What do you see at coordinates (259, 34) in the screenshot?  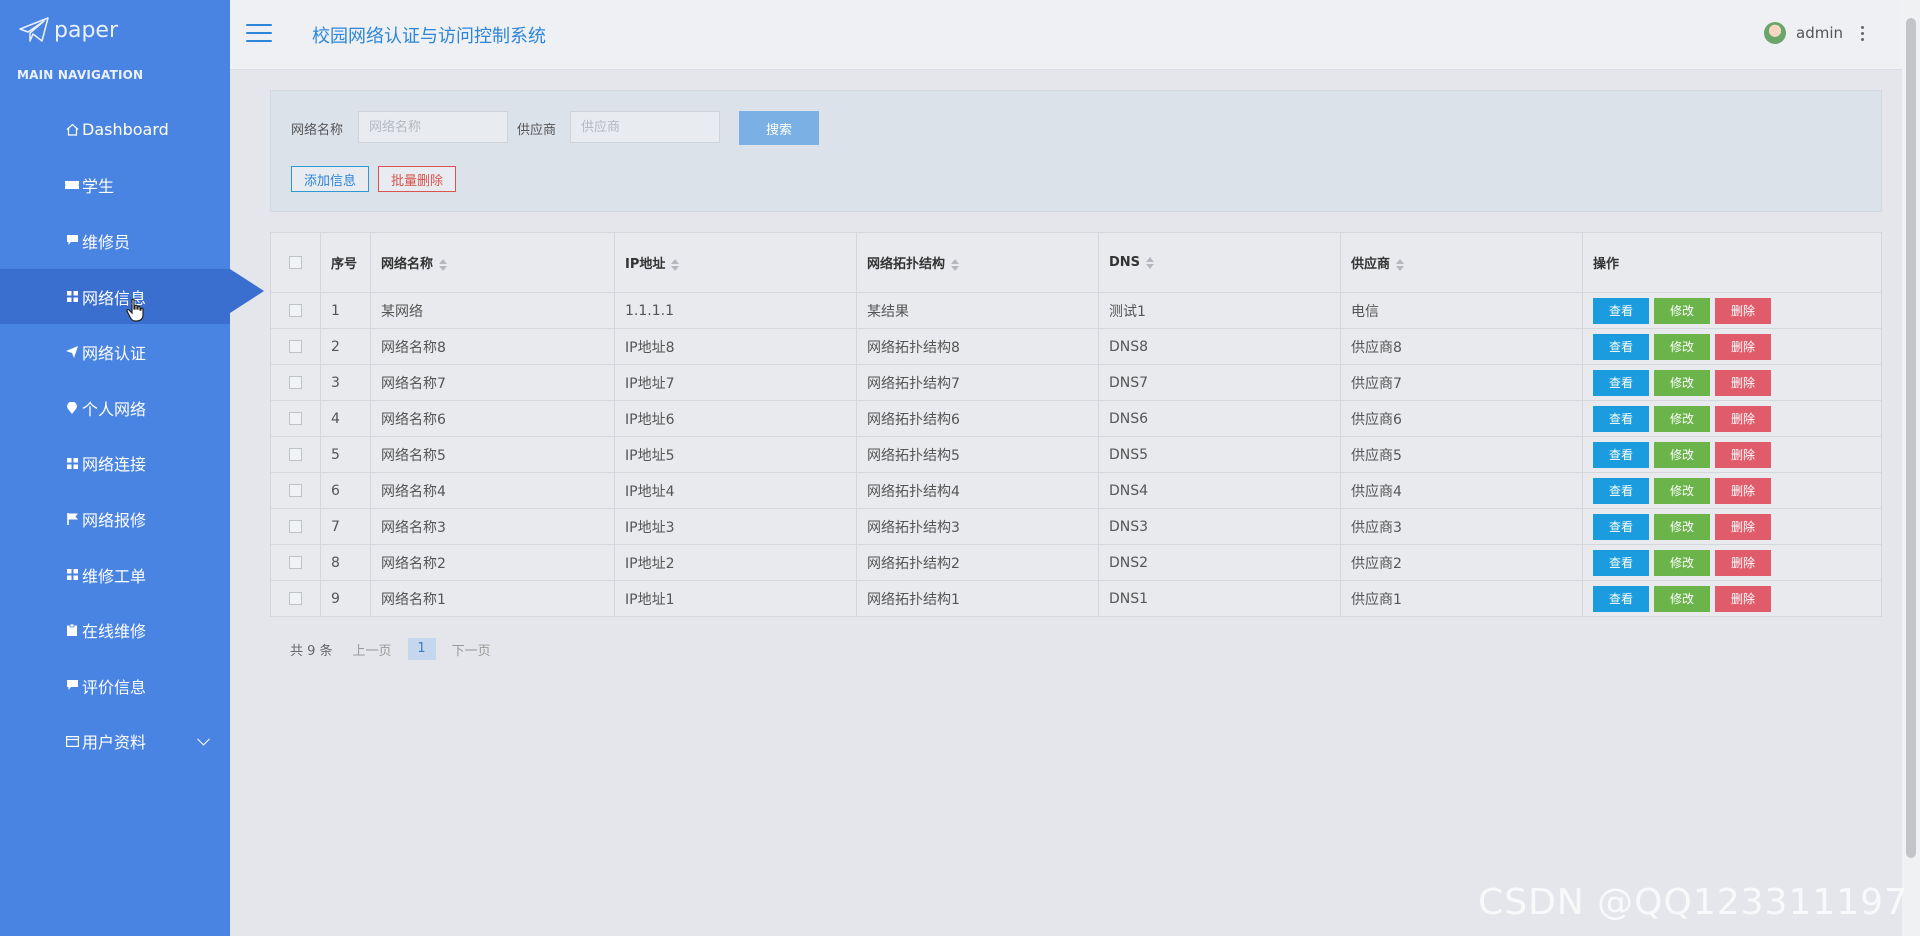 I see `menu-toggle-icon` at bounding box center [259, 34].